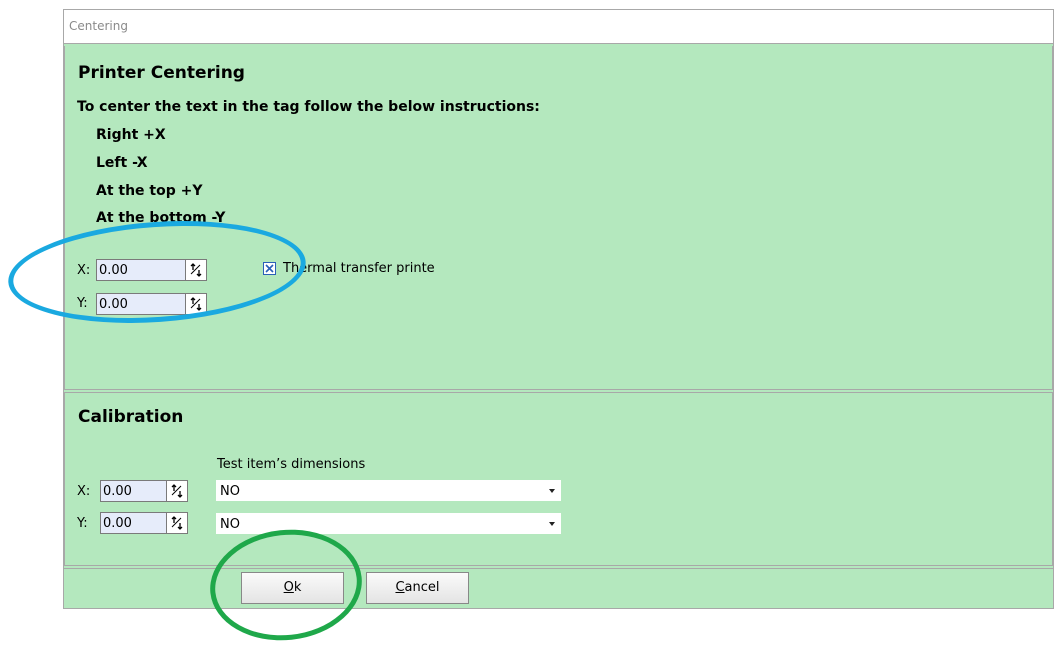  Describe the element at coordinates (151, 270) in the screenshot. I see `printer-x-spinner: 0.00` at that location.